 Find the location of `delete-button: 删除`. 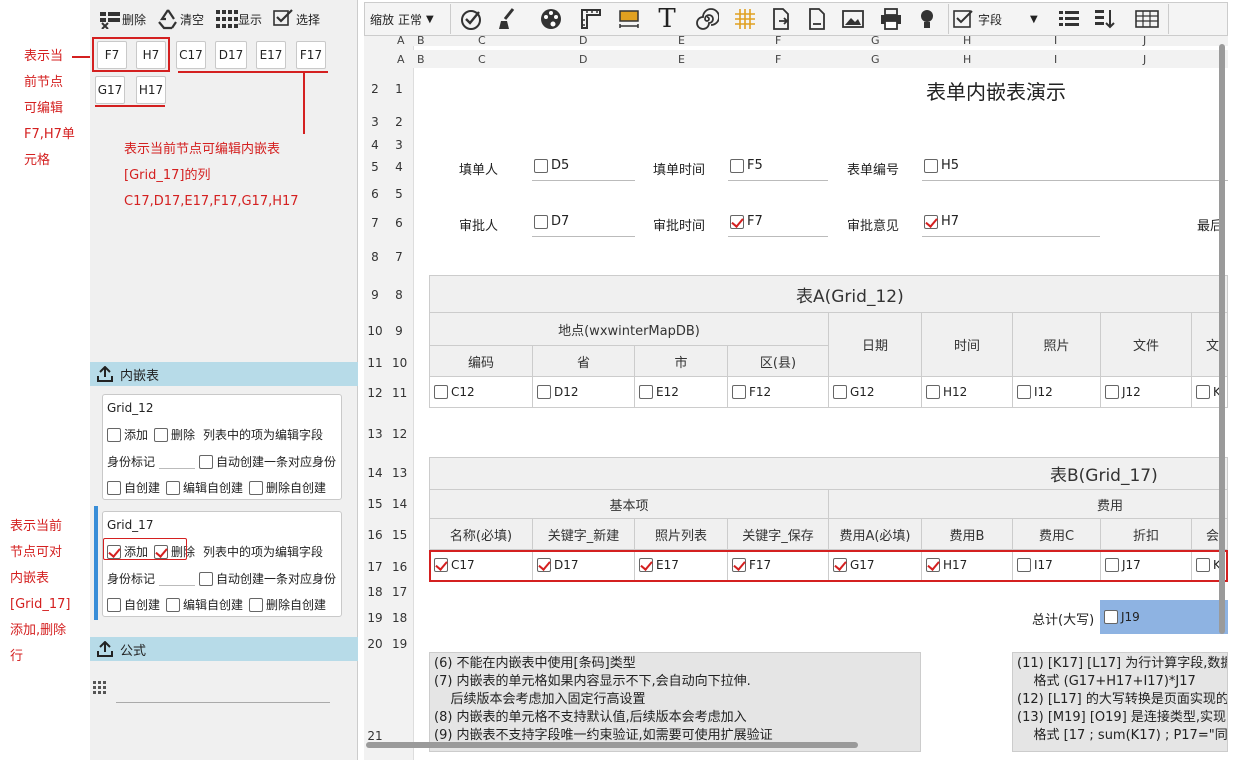

delete-button: 删除 is located at coordinates (122, 19).